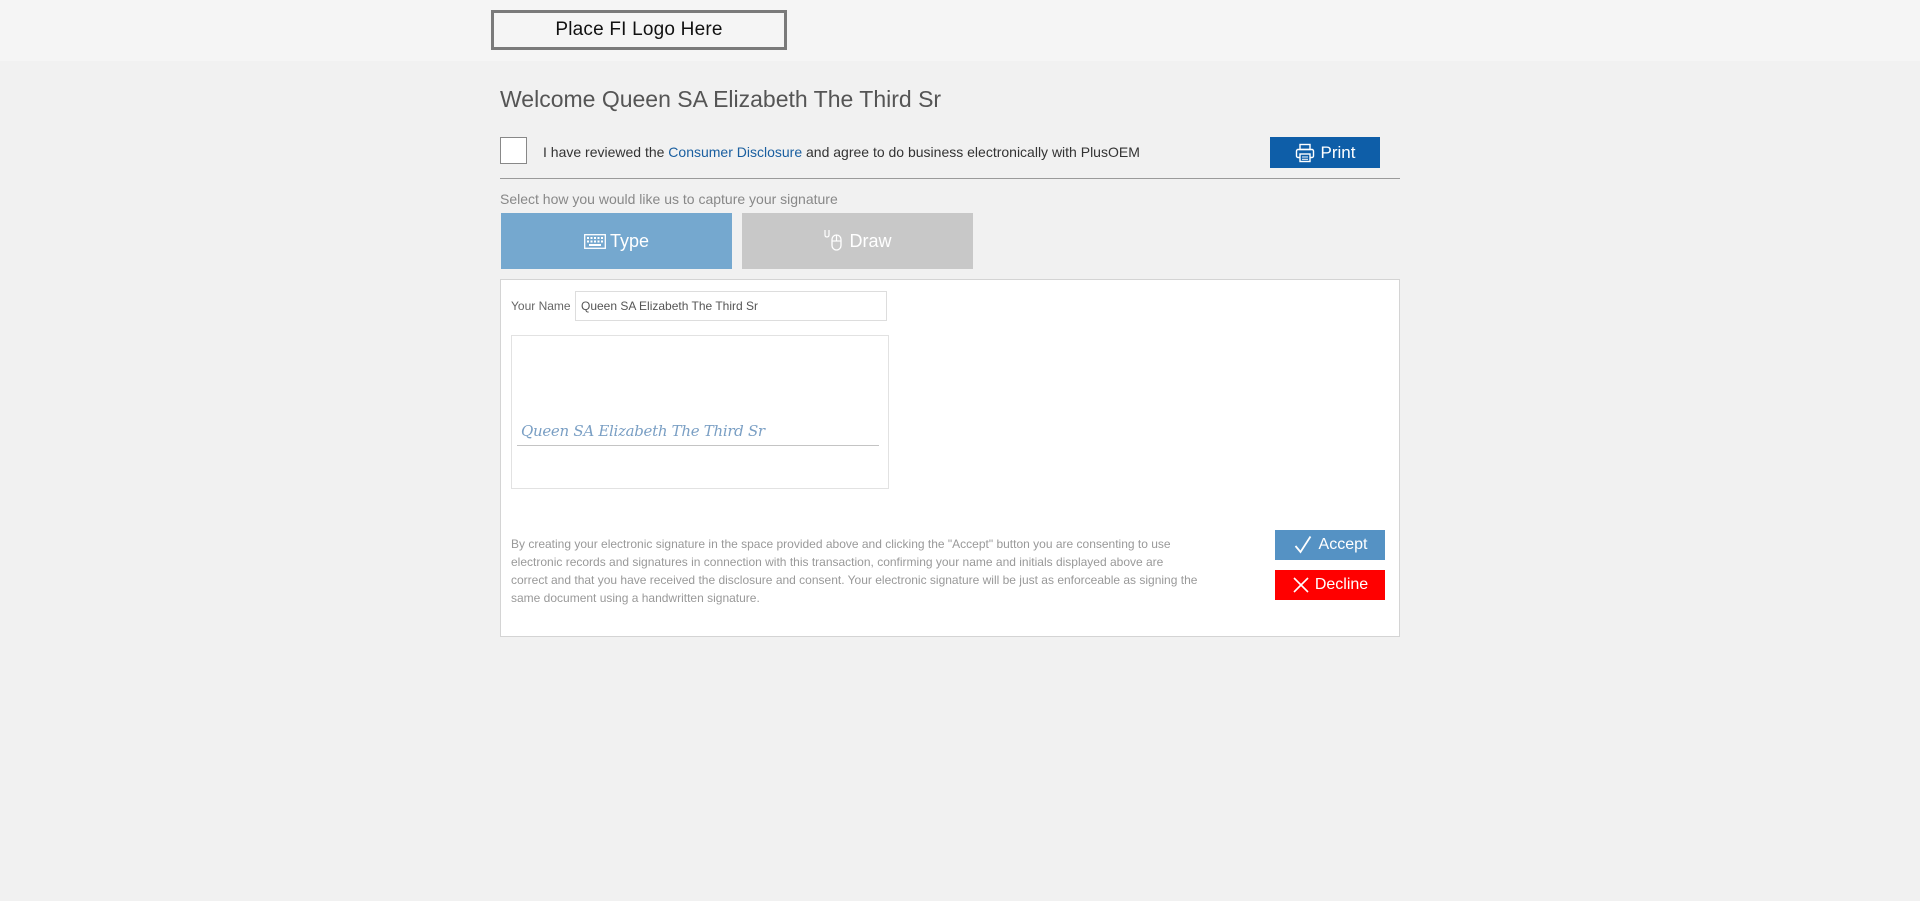 The height and width of the screenshot is (901, 1920). I want to click on agreement-prefix: I have reviewed the, so click(606, 152).